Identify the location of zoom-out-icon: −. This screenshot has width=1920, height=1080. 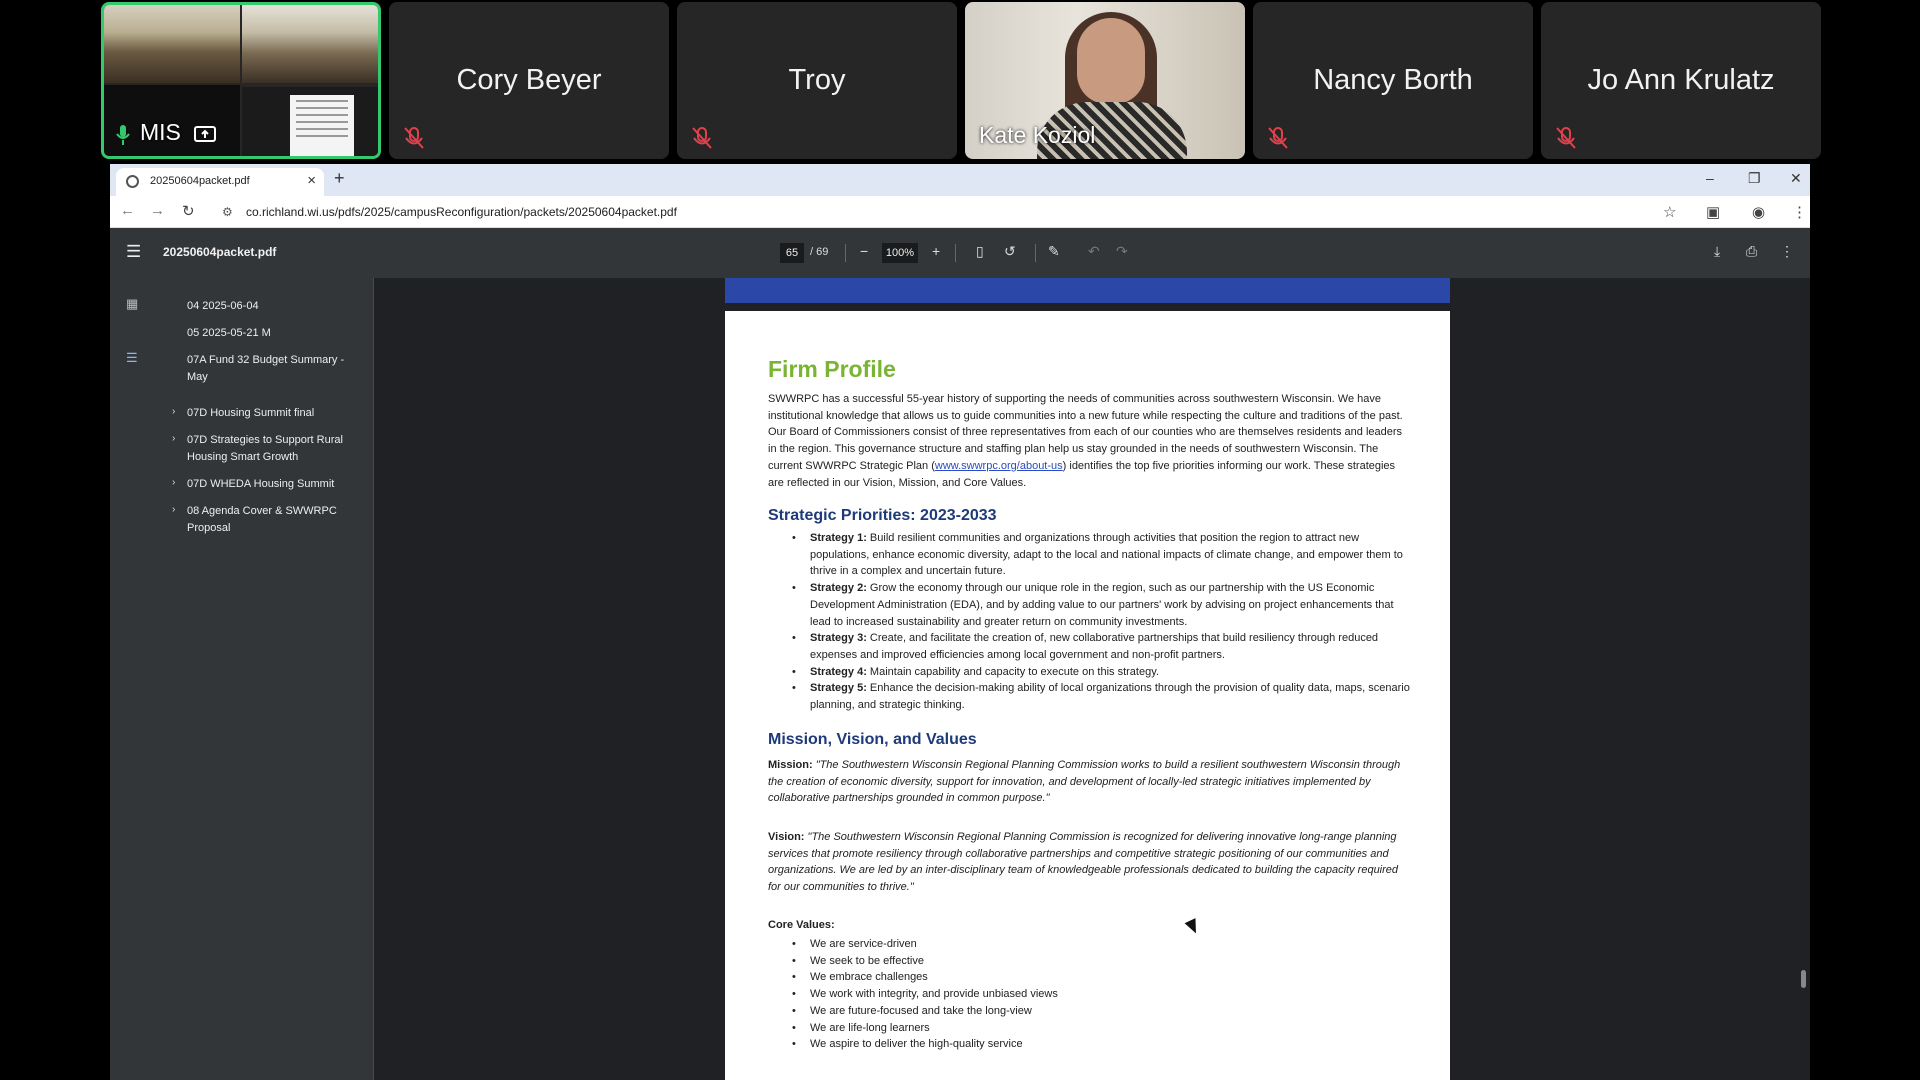
(864, 251).